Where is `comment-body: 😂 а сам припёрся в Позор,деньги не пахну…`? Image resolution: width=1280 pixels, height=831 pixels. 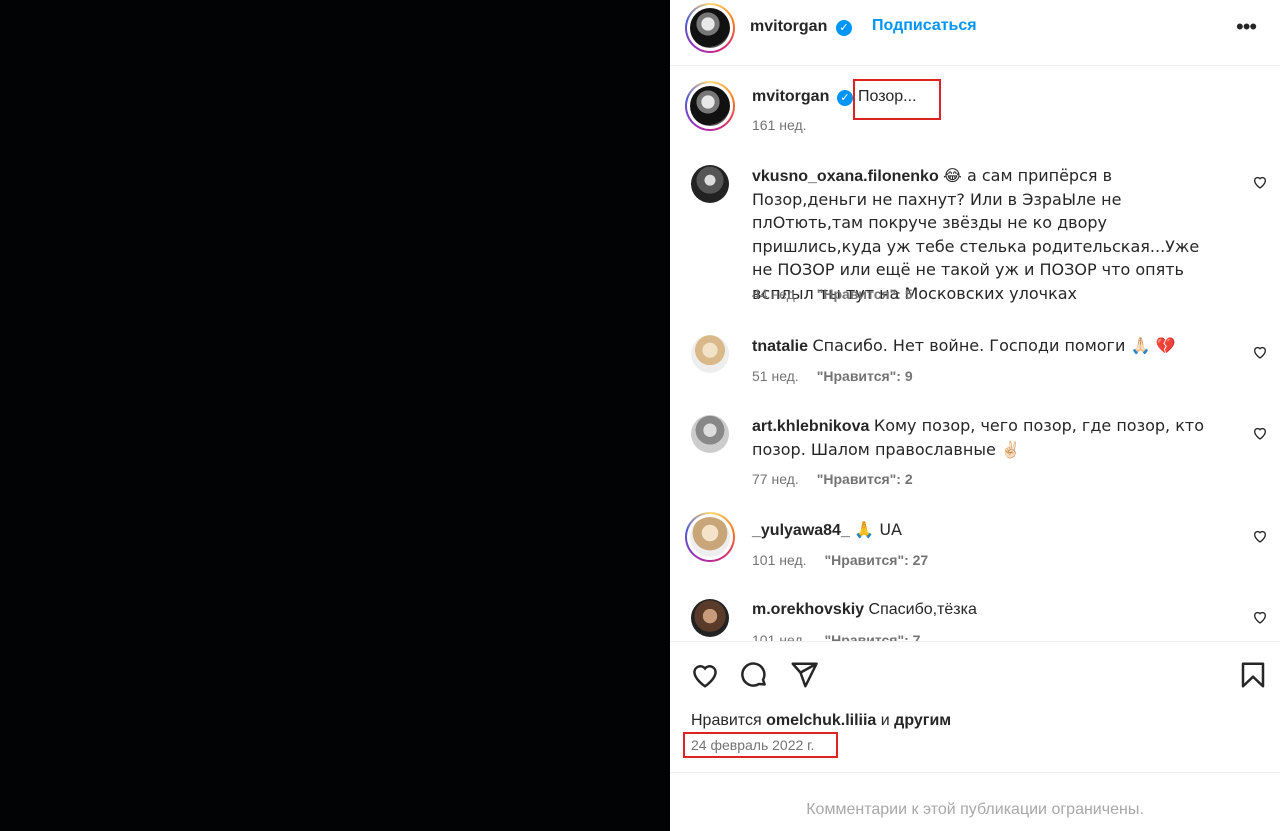 comment-body: 😂 а сам припёрся в Позор,деньги не пахну… is located at coordinates (976, 234).